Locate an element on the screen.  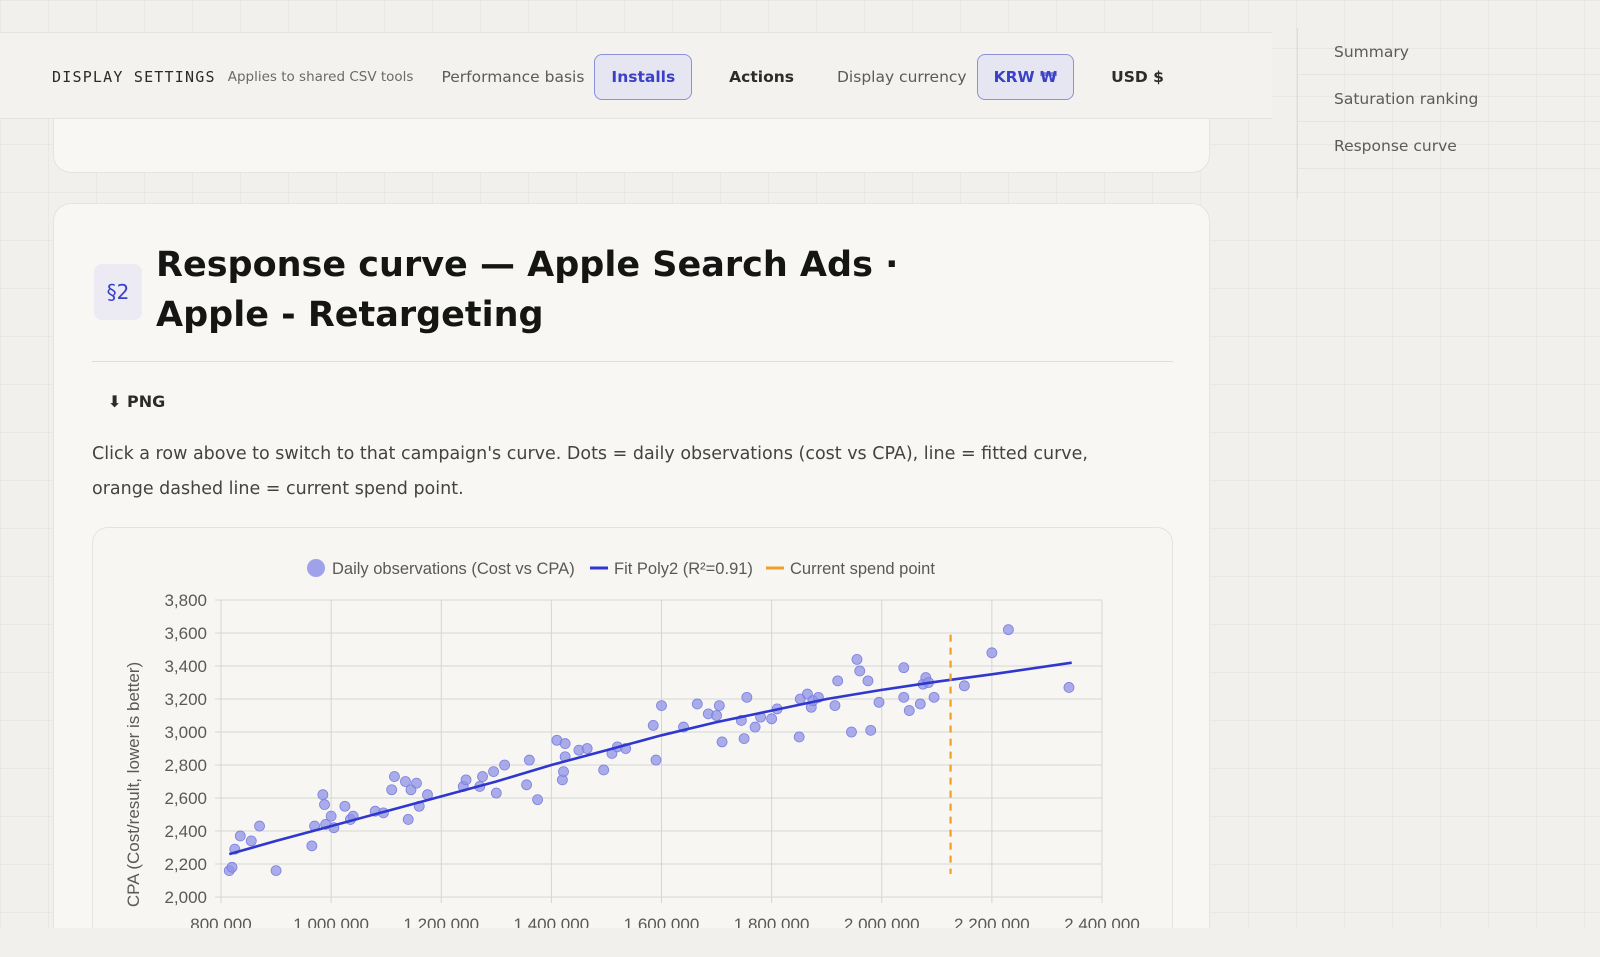
display-settings-subtitle: Applies to shared CSV tools is located at coordinates (320, 76).